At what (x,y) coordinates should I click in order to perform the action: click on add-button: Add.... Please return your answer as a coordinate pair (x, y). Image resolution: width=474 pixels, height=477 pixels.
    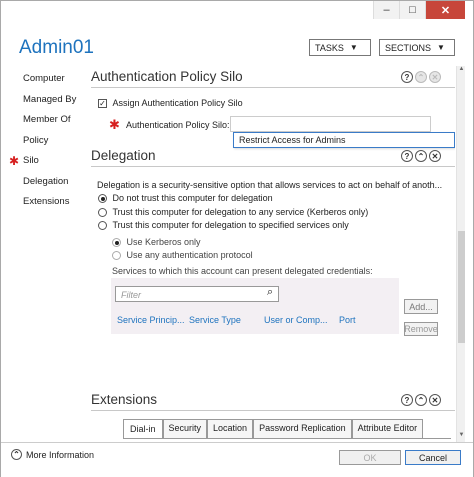
    Looking at the image, I should click on (421, 306).